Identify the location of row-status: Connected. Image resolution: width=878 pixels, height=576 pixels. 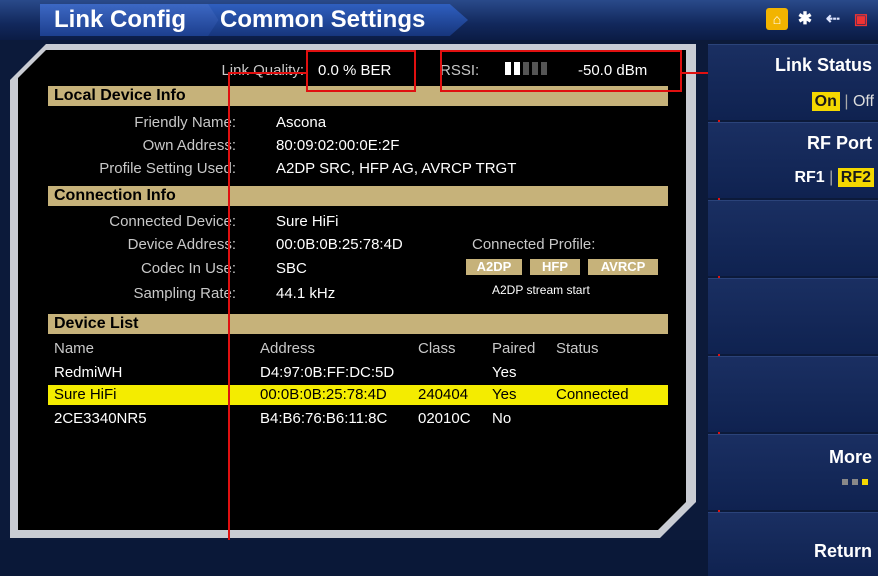
(592, 394).